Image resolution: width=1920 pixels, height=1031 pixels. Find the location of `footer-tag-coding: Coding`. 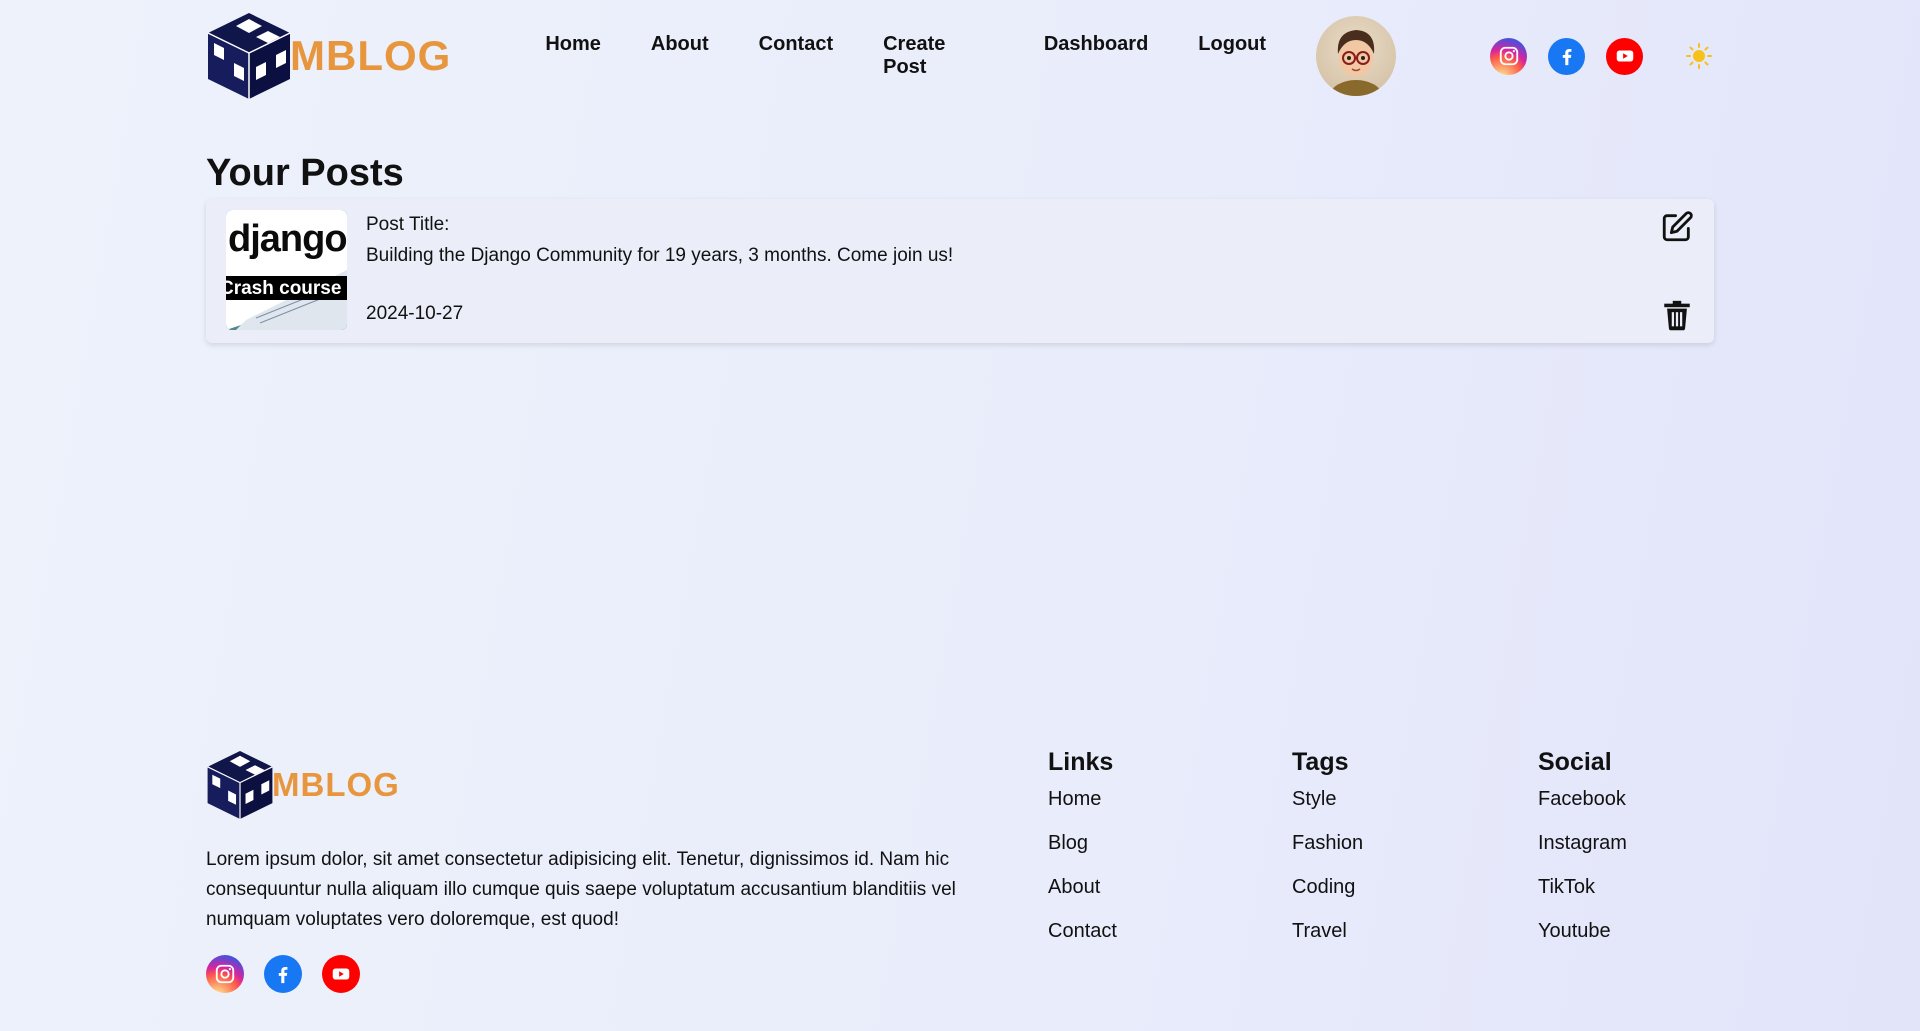

footer-tag-coding: Coding is located at coordinates (1327, 887).